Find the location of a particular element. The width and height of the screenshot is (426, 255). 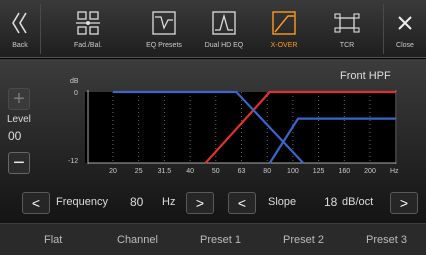

double-chevron-left-icon is located at coordinates (20, 23).